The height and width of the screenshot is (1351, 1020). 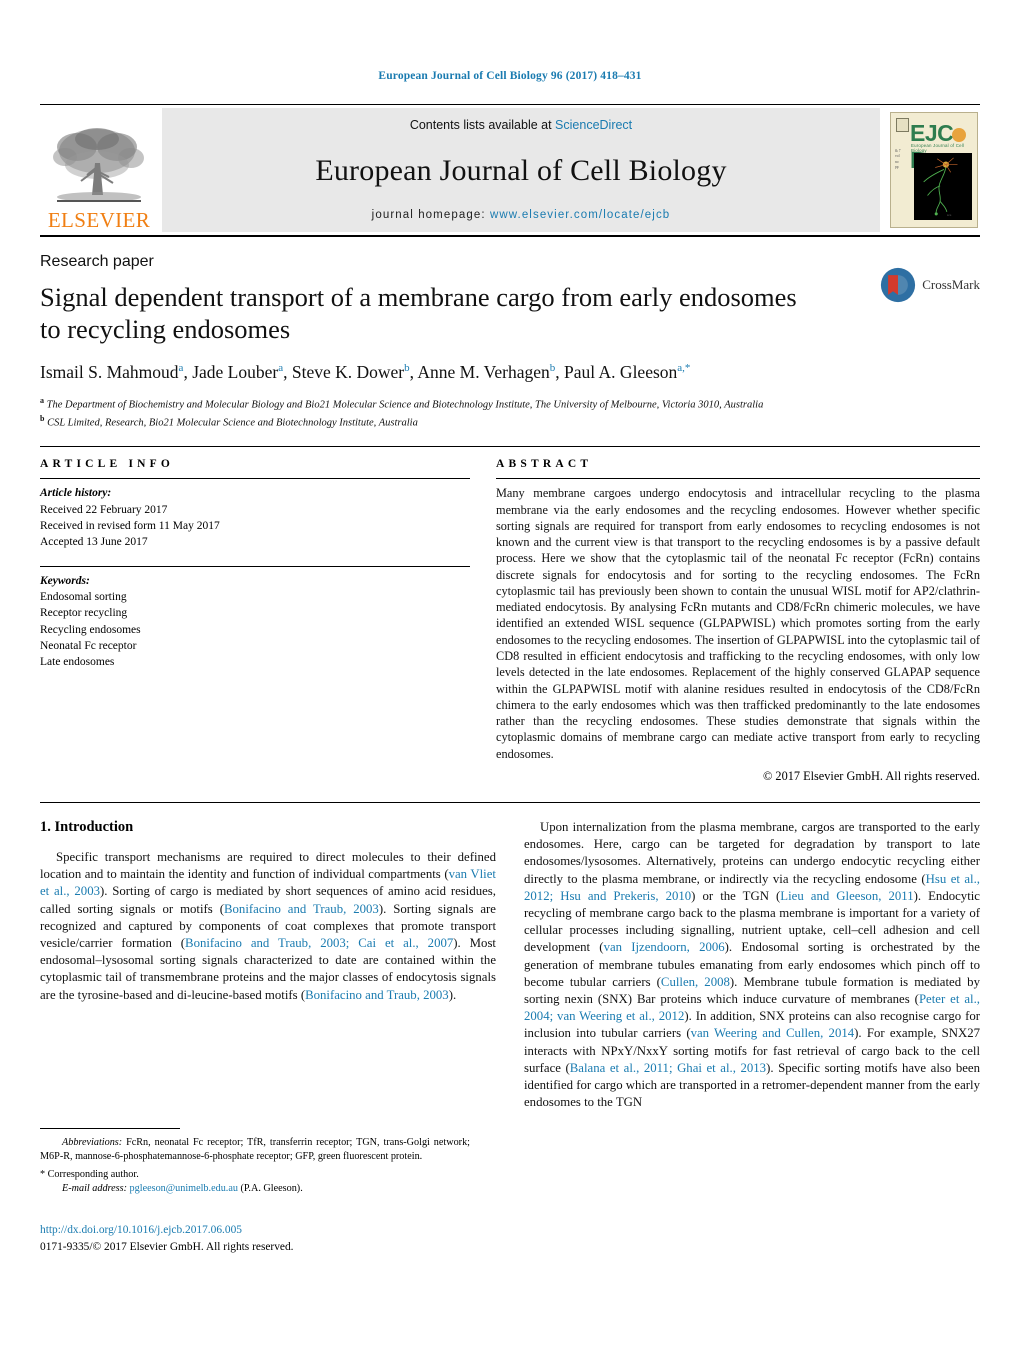 What do you see at coordinates (255, 566) in the screenshot?
I see `keywords-rule` at bounding box center [255, 566].